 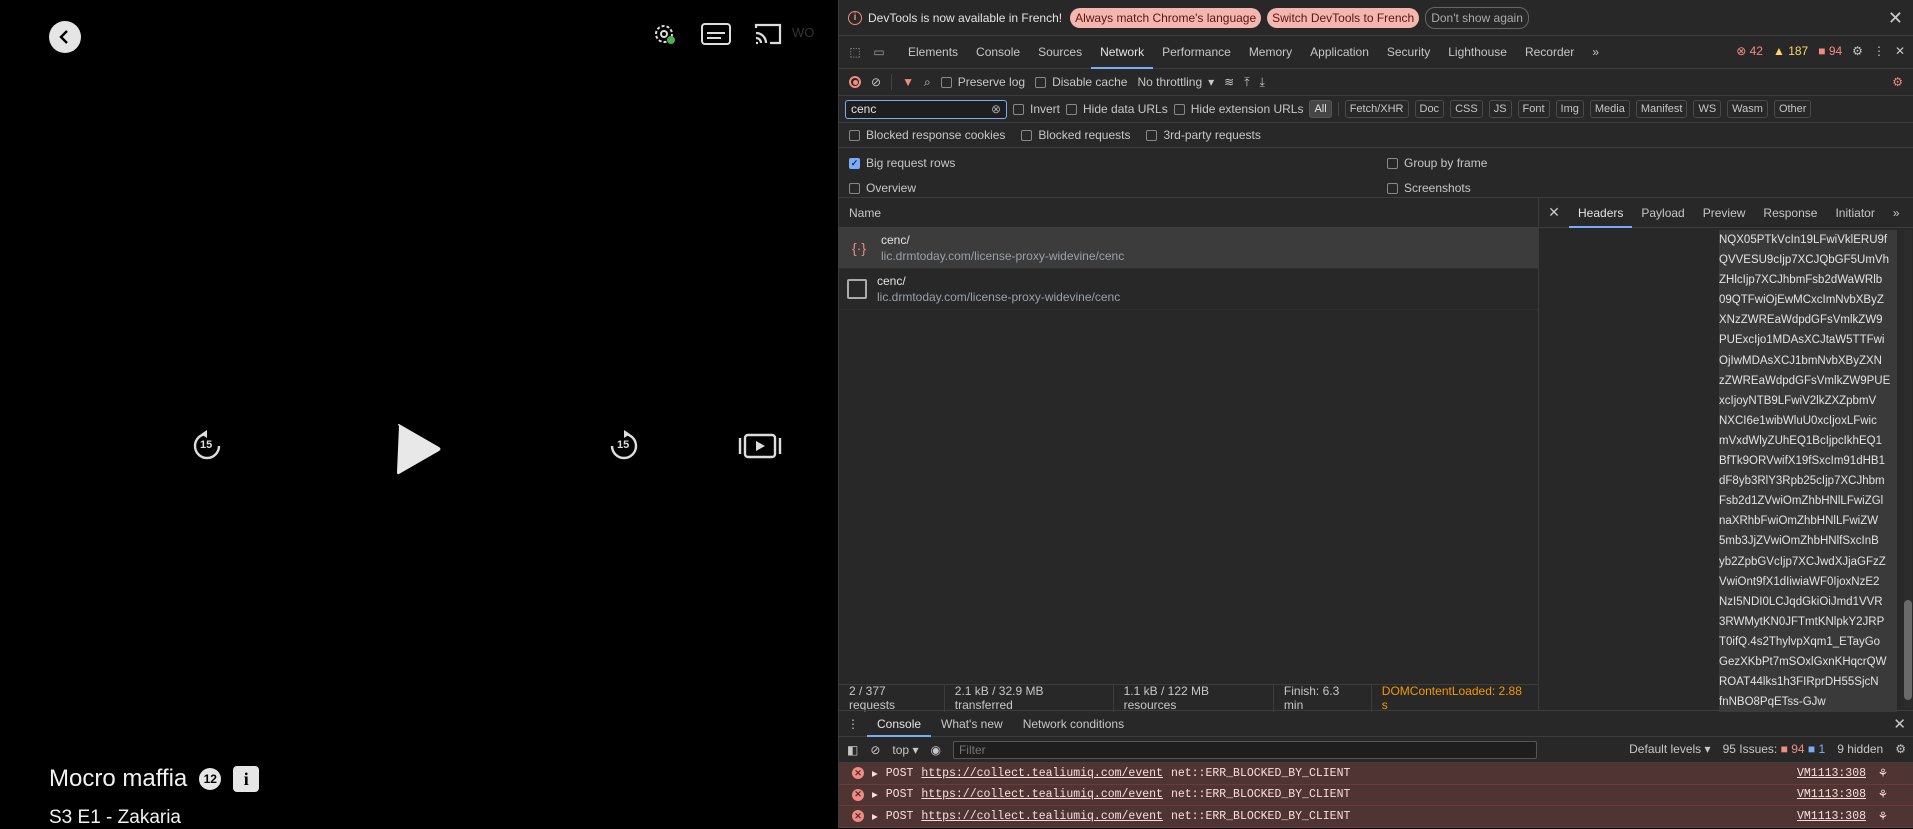 I want to click on more-detail-tabs-icon: », so click(x=1896, y=213).